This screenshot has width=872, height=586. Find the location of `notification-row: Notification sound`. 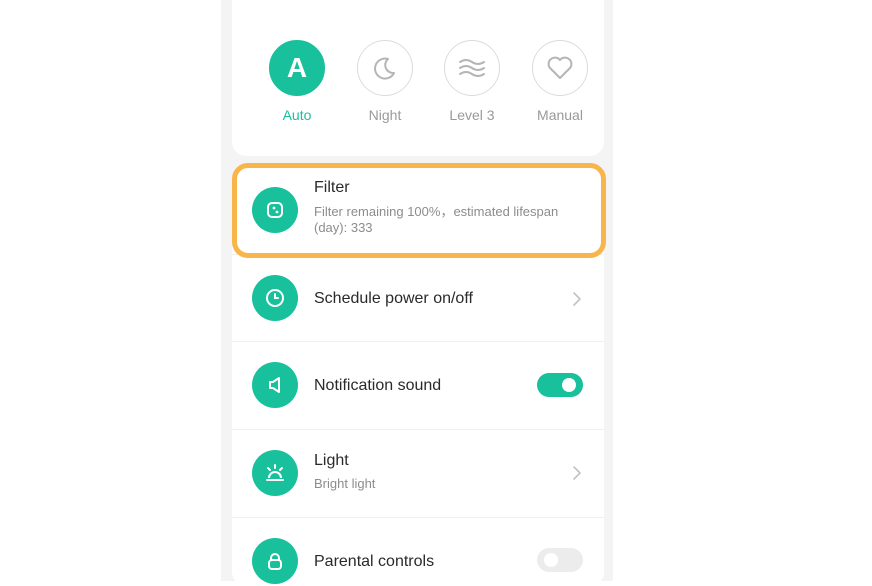

notification-row: Notification sound is located at coordinates (418, 385).